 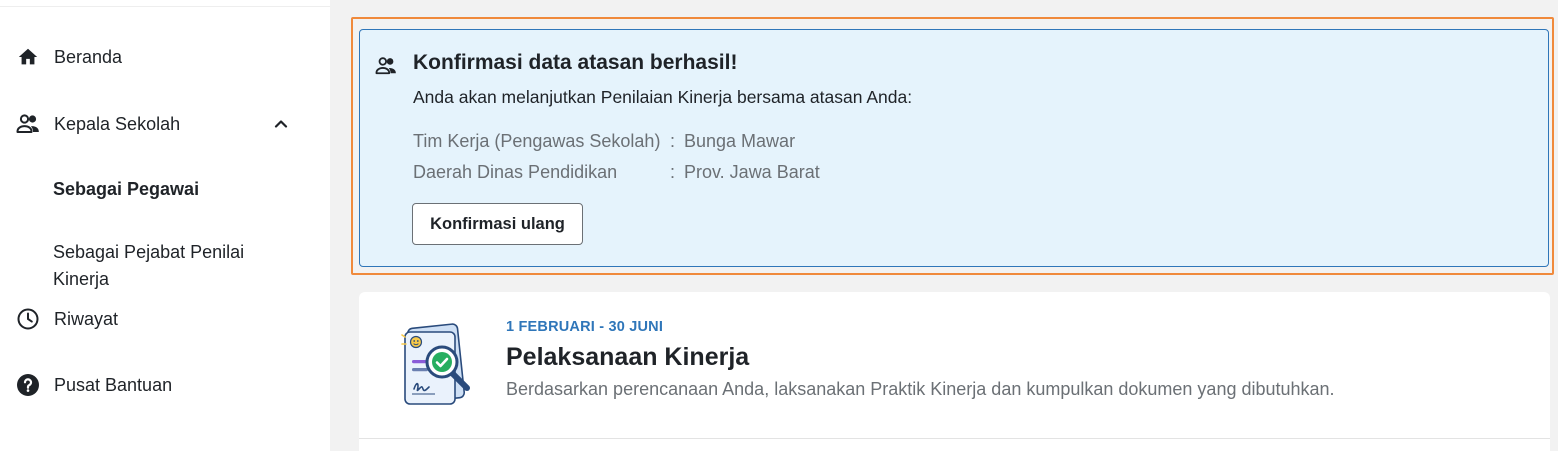 I want to click on sidebar-item-riwayat: Riwayat, so click(x=165, y=319).